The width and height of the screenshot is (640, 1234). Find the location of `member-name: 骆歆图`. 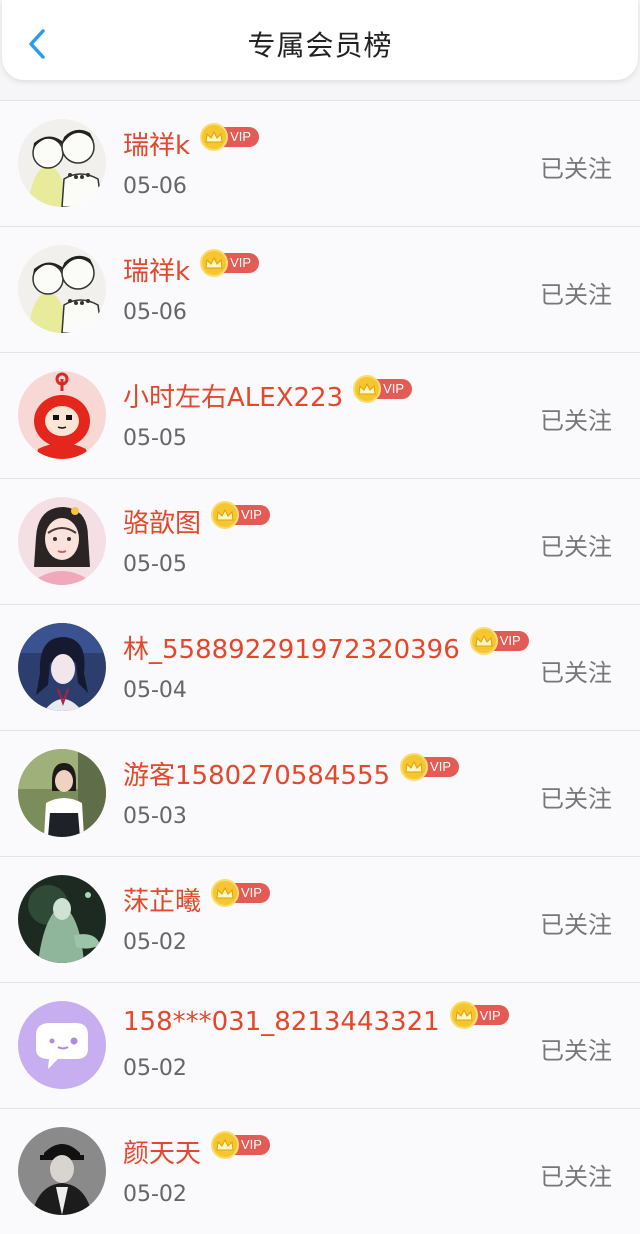

member-name: 骆歆图 is located at coordinates (162, 521).